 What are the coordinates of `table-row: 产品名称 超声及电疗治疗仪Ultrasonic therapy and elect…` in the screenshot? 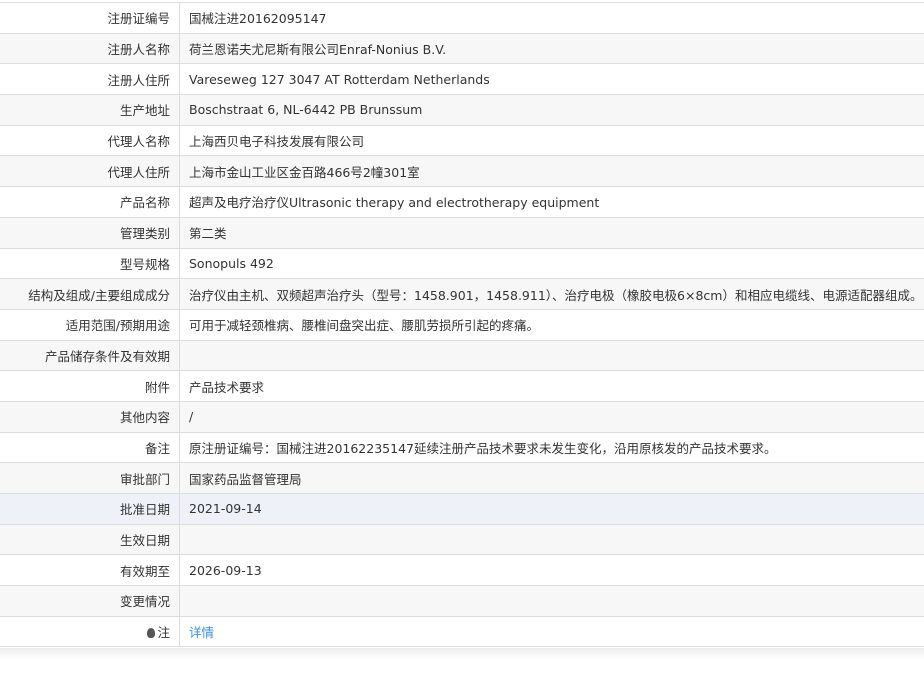 It's located at (462, 202).